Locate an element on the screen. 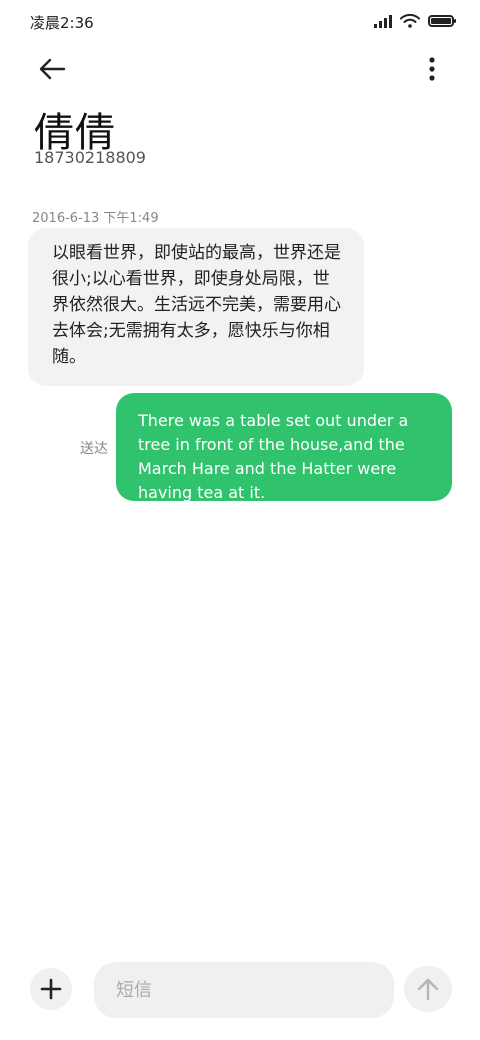  arrow-up-icon is located at coordinates (428, 989).